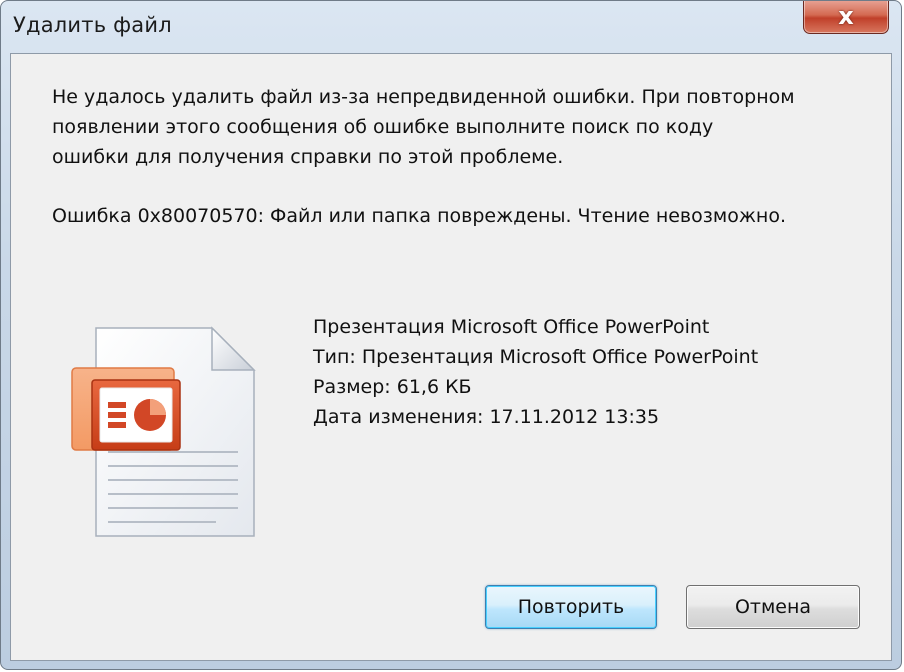 The image size is (904, 672). What do you see at coordinates (571, 607) in the screenshot?
I see `retry-button: Повторить` at bounding box center [571, 607].